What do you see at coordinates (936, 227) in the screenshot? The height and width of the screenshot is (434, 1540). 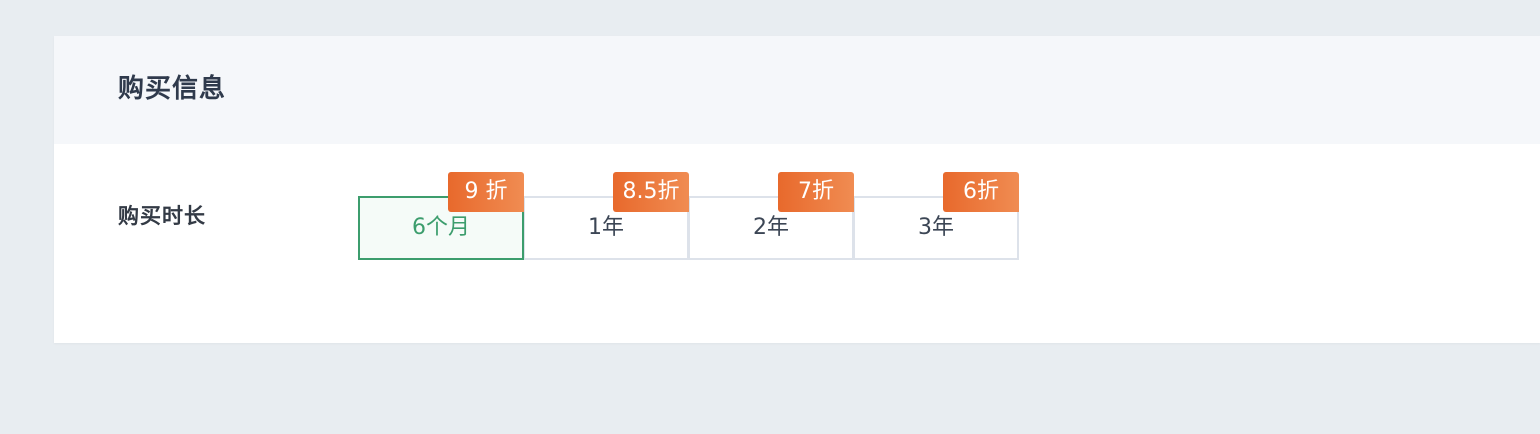 I see `duration-option-label: 3年` at bounding box center [936, 227].